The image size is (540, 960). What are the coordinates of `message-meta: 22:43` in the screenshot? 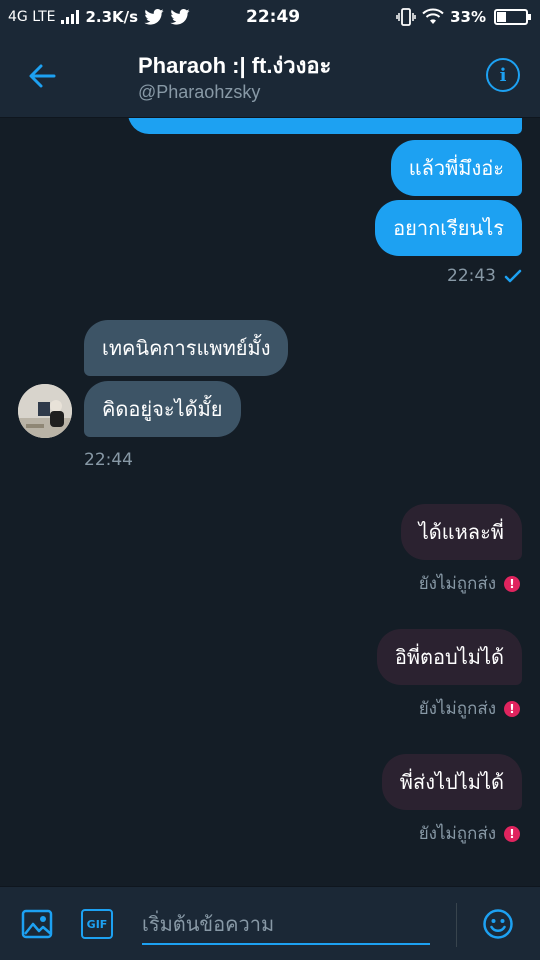 It's located at (484, 276).